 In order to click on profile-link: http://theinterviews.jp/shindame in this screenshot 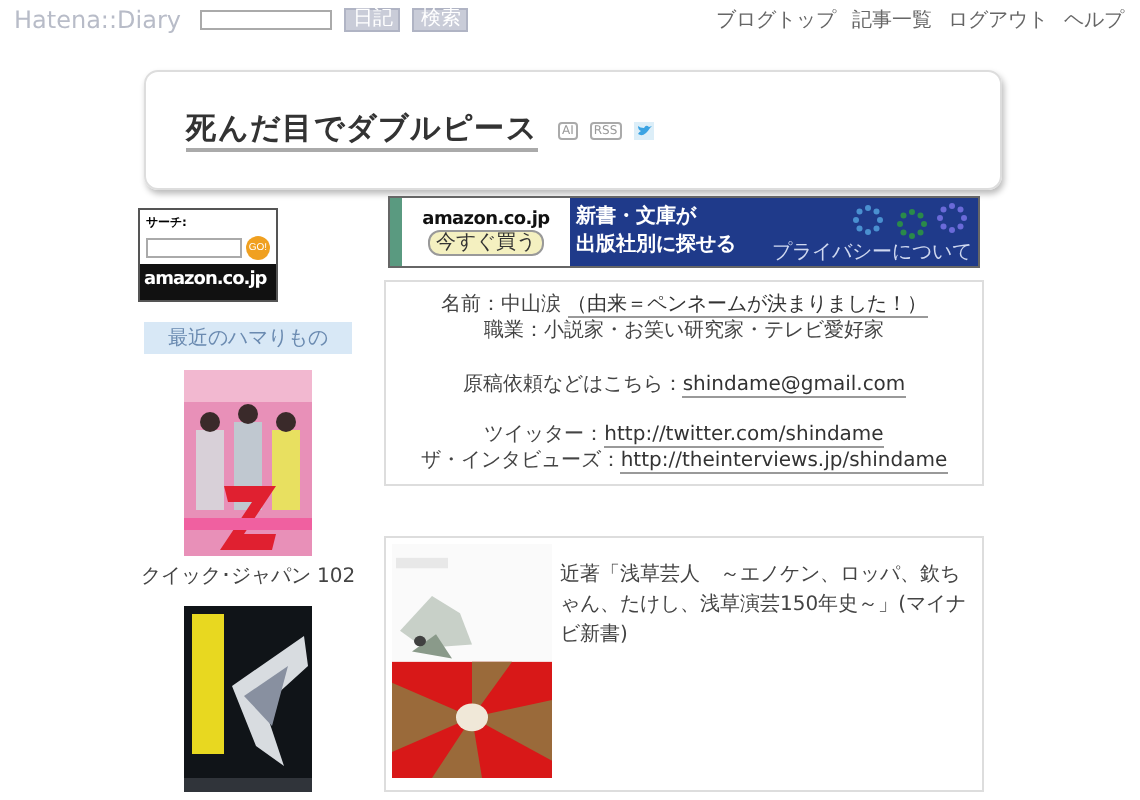, I will do `click(784, 462)`.